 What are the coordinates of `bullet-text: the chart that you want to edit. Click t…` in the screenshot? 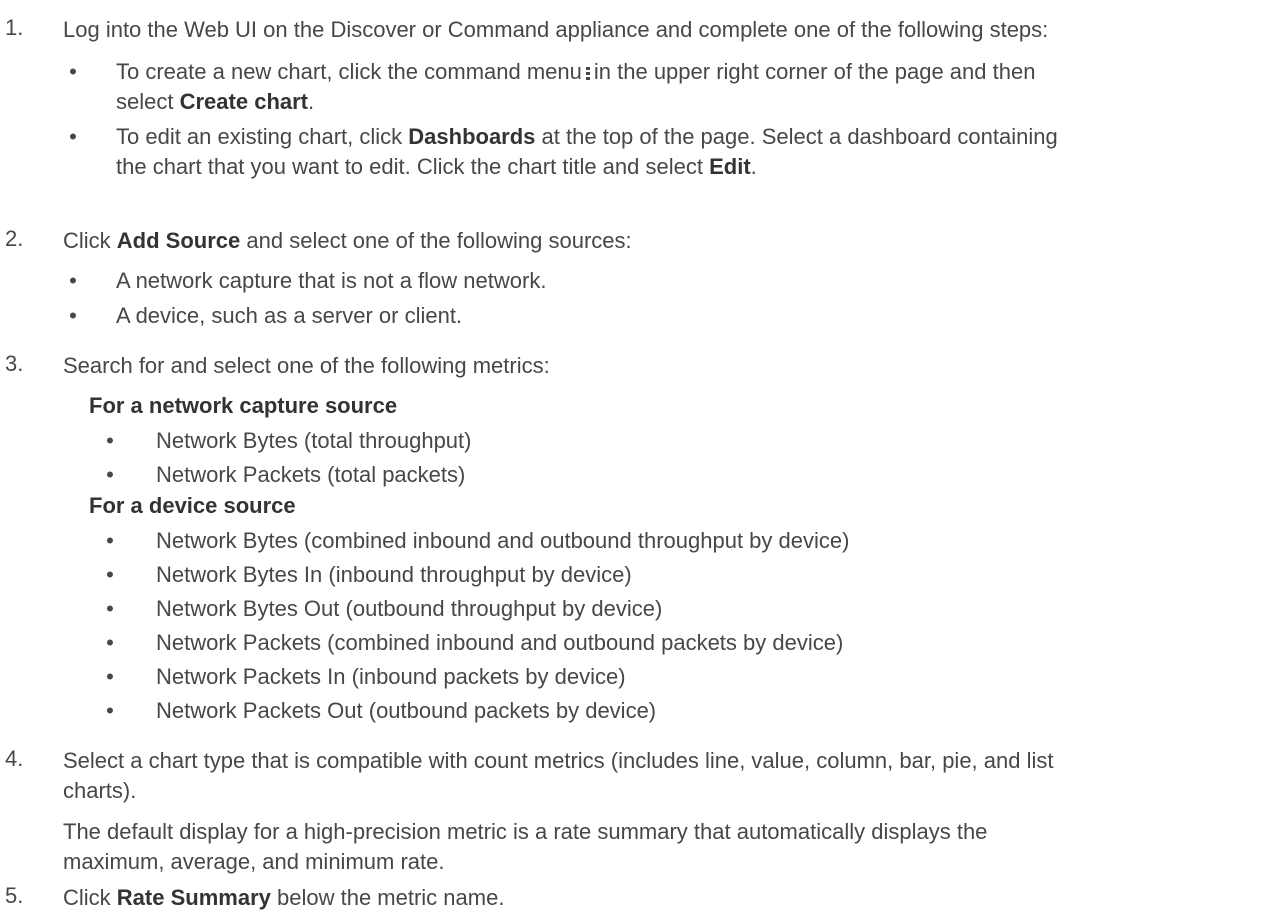 It's located at (409, 166).